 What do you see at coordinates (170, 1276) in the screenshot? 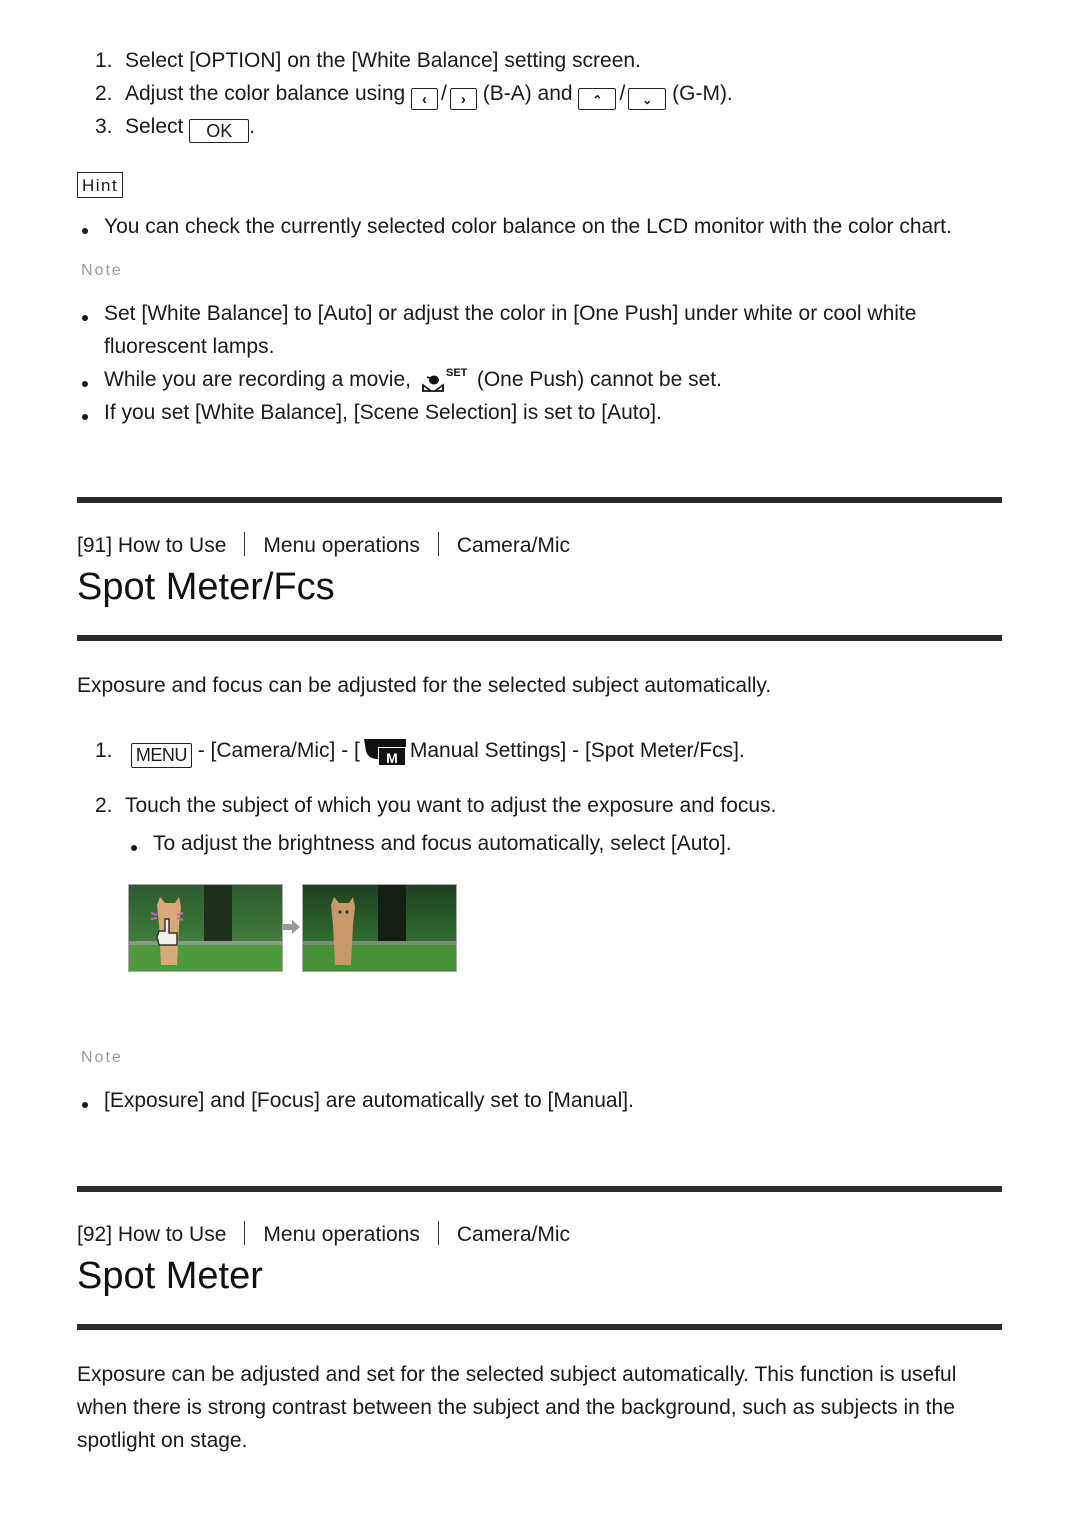
I see `page-title: Spot Meter` at bounding box center [170, 1276].